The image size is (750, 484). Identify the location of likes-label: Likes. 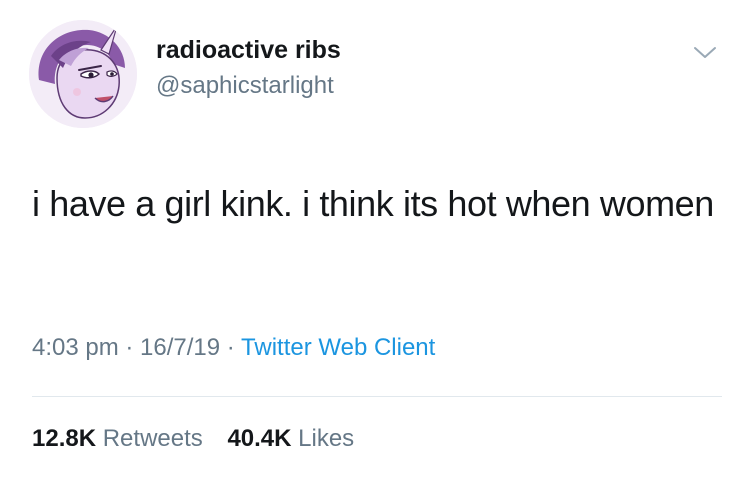
(326, 438).